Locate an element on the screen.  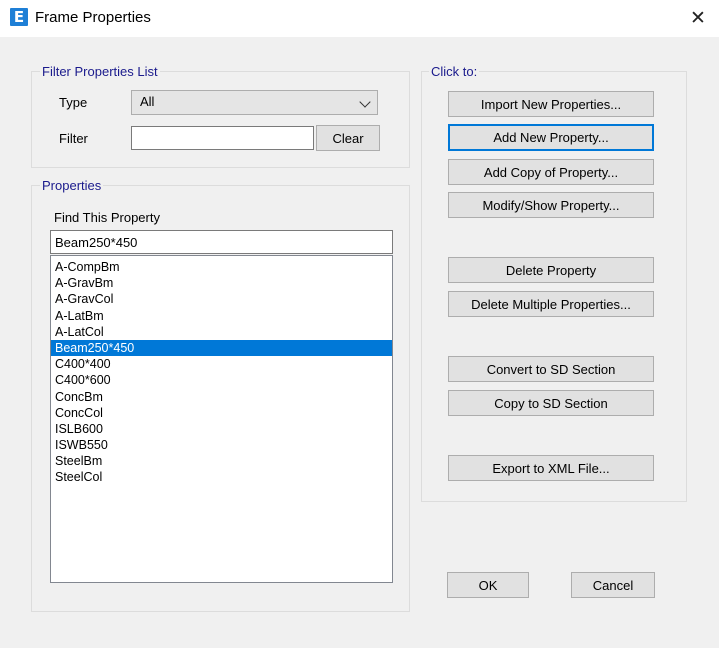
type-label: Type is located at coordinates (73, 102).